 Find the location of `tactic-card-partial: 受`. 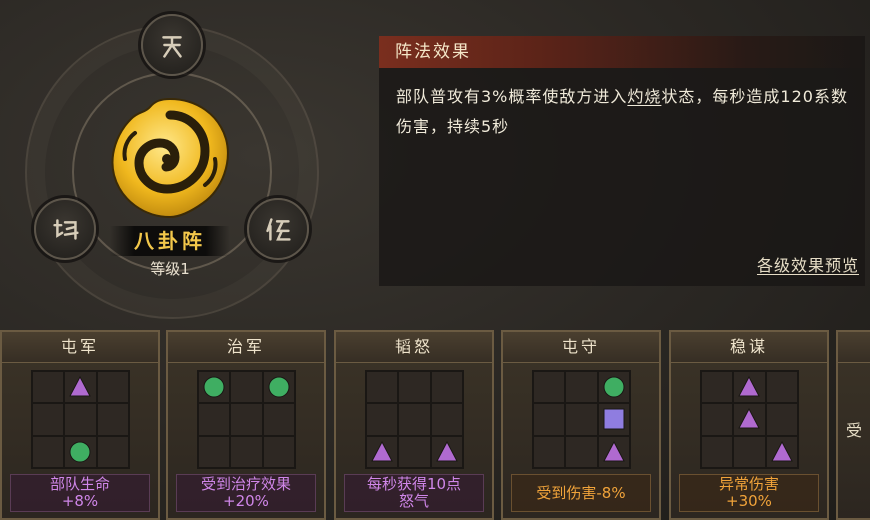

tactic-card-partial: 受 is located at coordinates (853, 425).